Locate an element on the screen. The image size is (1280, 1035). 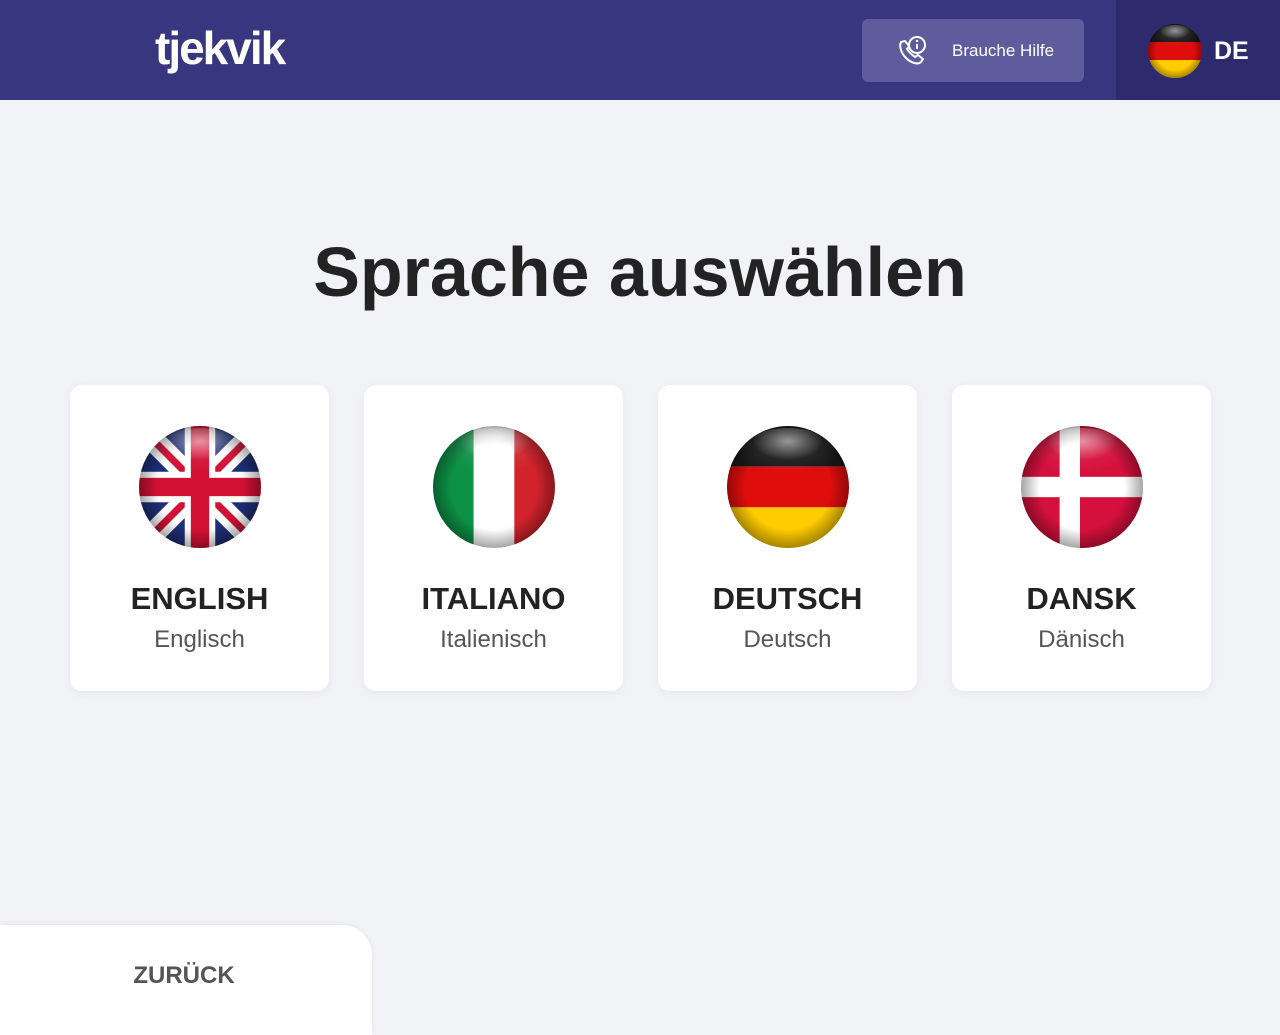
top-bar: tjekvik Brauche Hilfe DE is located at coordinates (640, 50).